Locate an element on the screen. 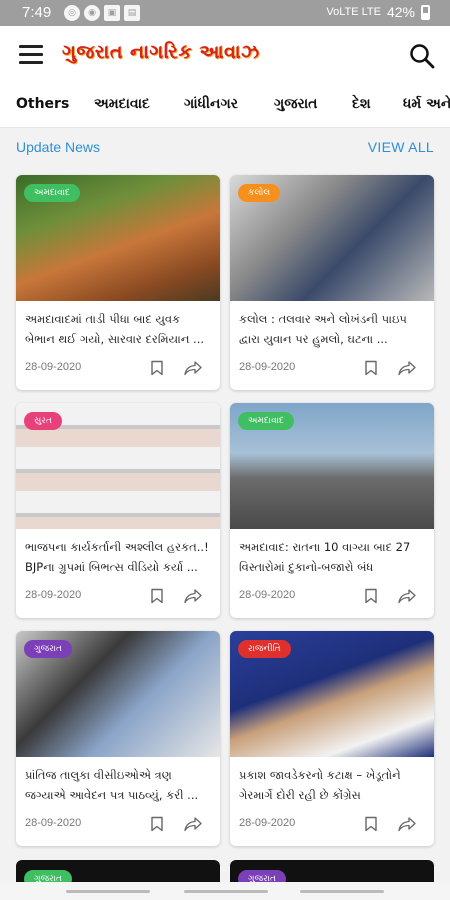  tab-gandhinagar: ગાંધીનગર is located at coordinates (211, 104).